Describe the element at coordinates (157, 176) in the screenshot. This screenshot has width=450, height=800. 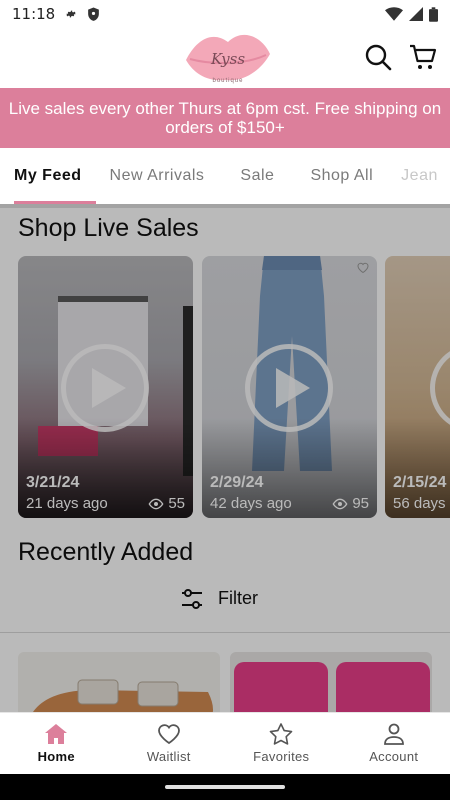
I see `tab-new-arrivals: New Arrivals` at that location.